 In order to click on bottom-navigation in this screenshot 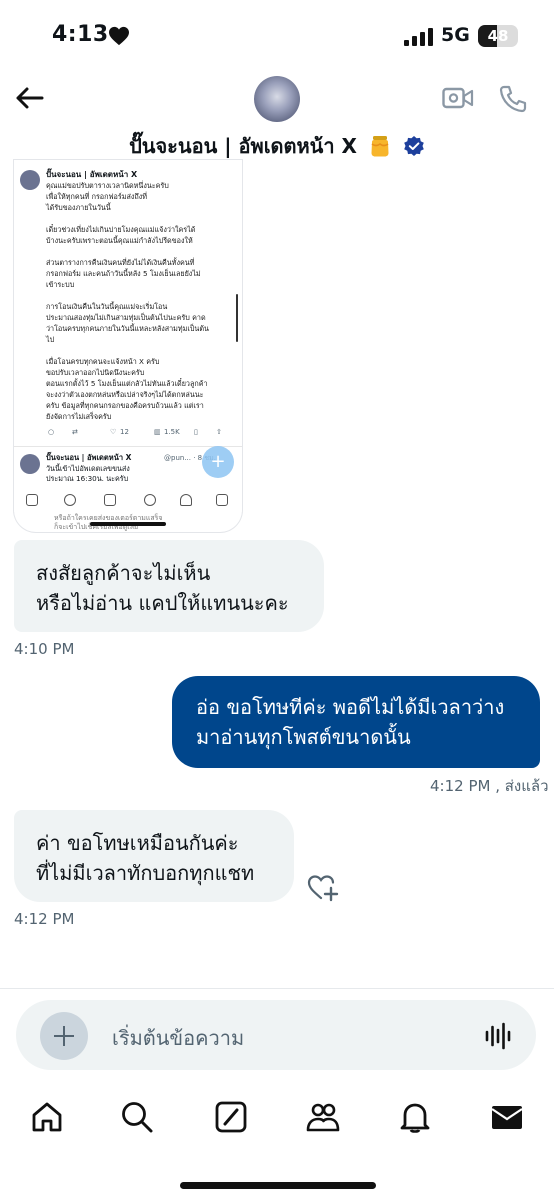, I will do `click(277, 1120)`.